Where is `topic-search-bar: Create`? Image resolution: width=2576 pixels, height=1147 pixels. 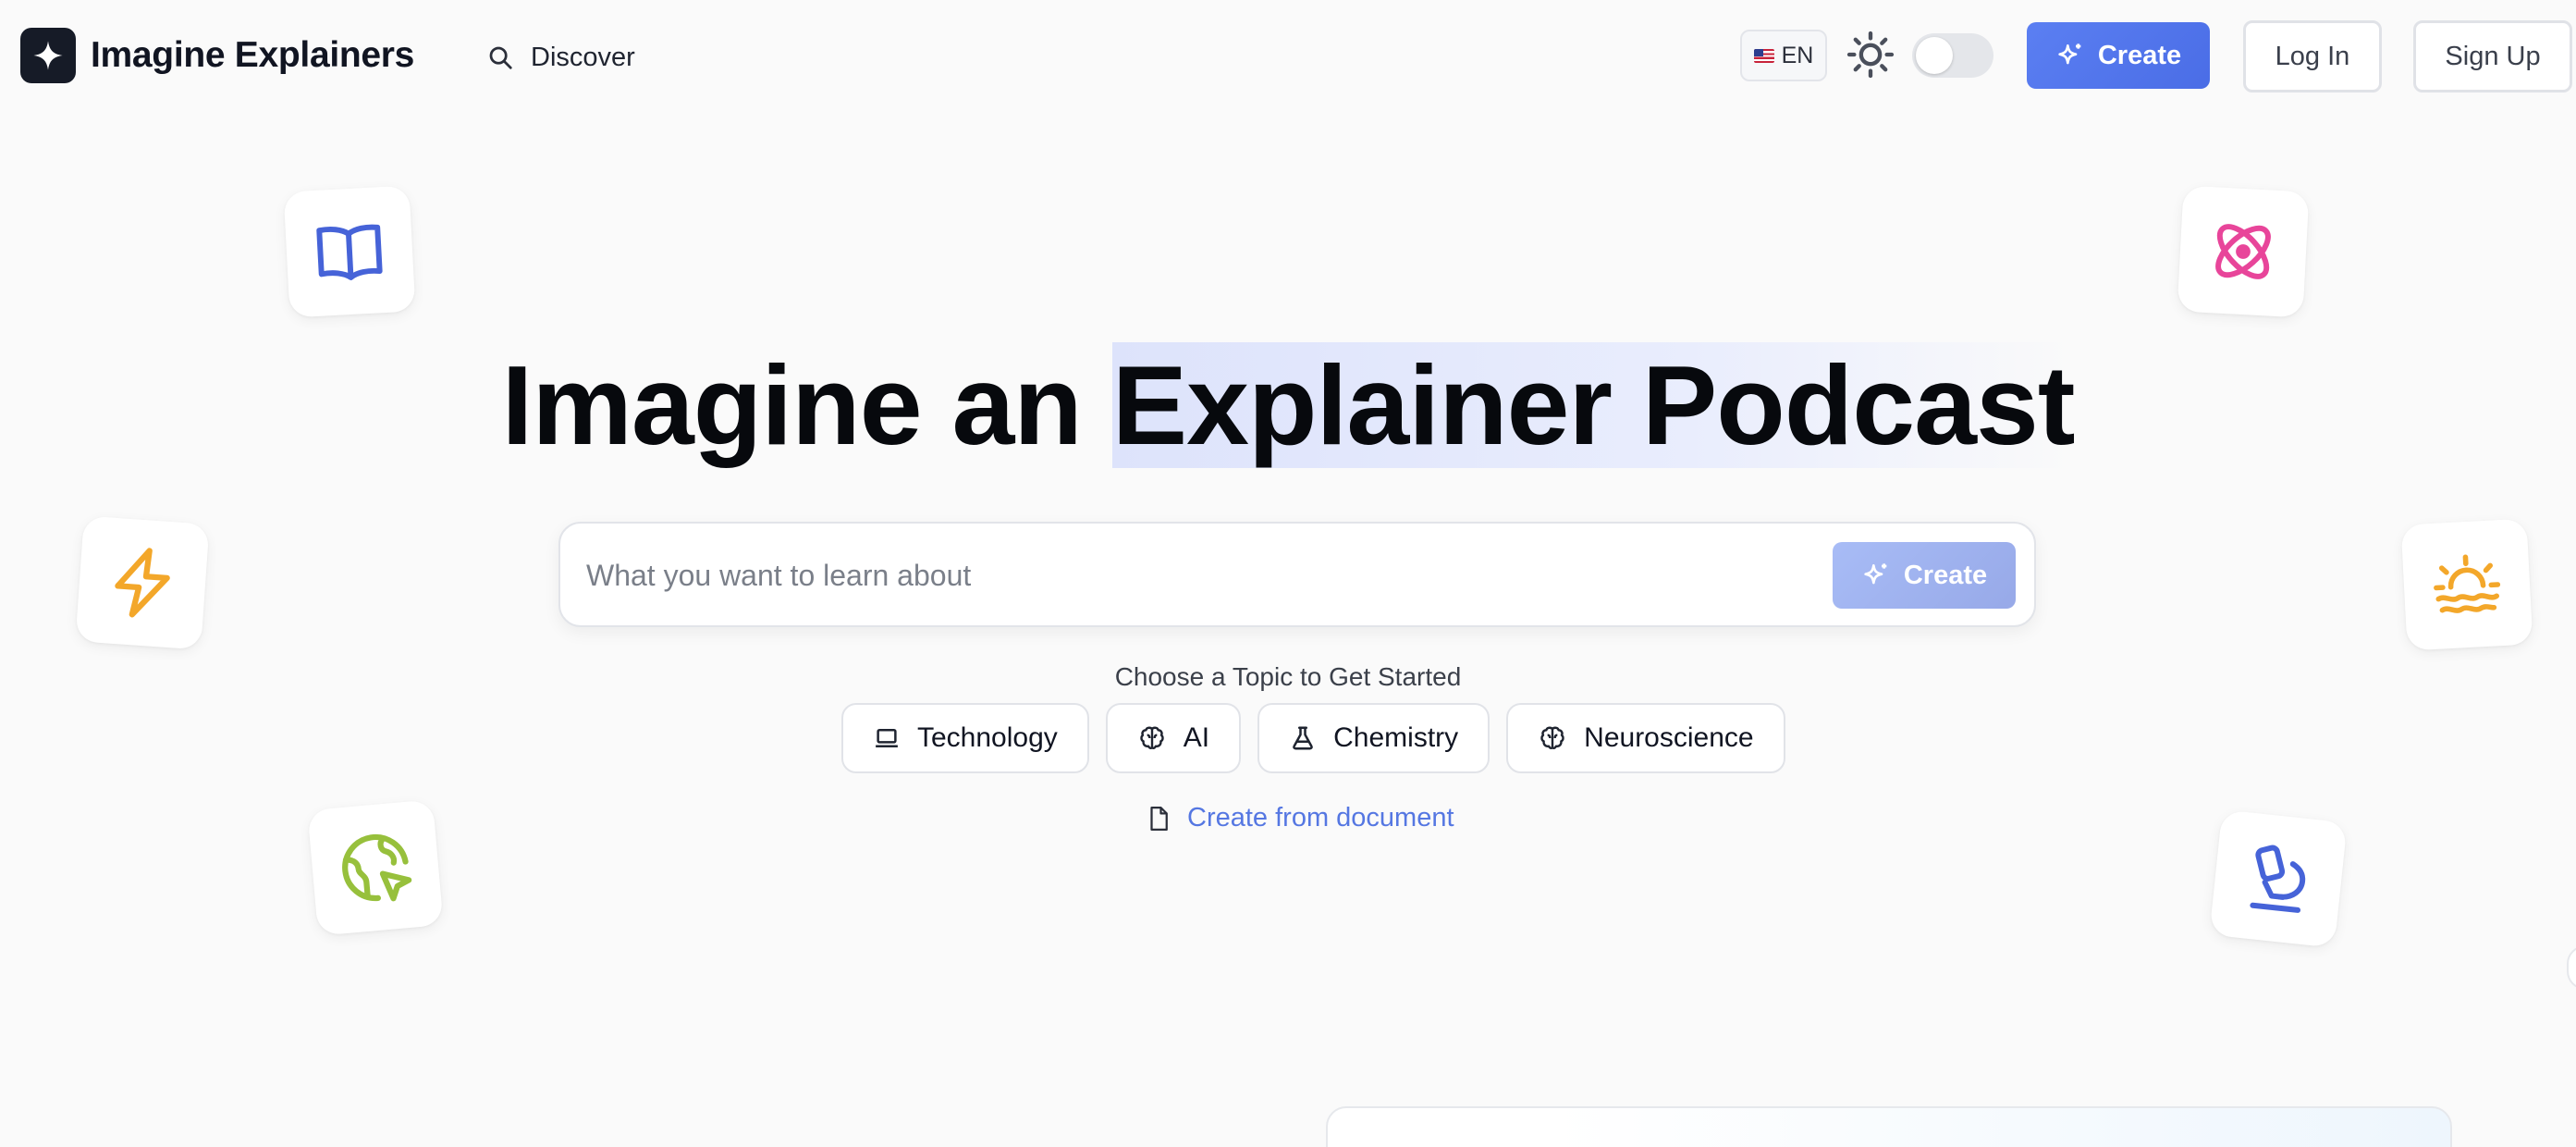
topic-search-bar: Create is located at coordinates (1297, 575).